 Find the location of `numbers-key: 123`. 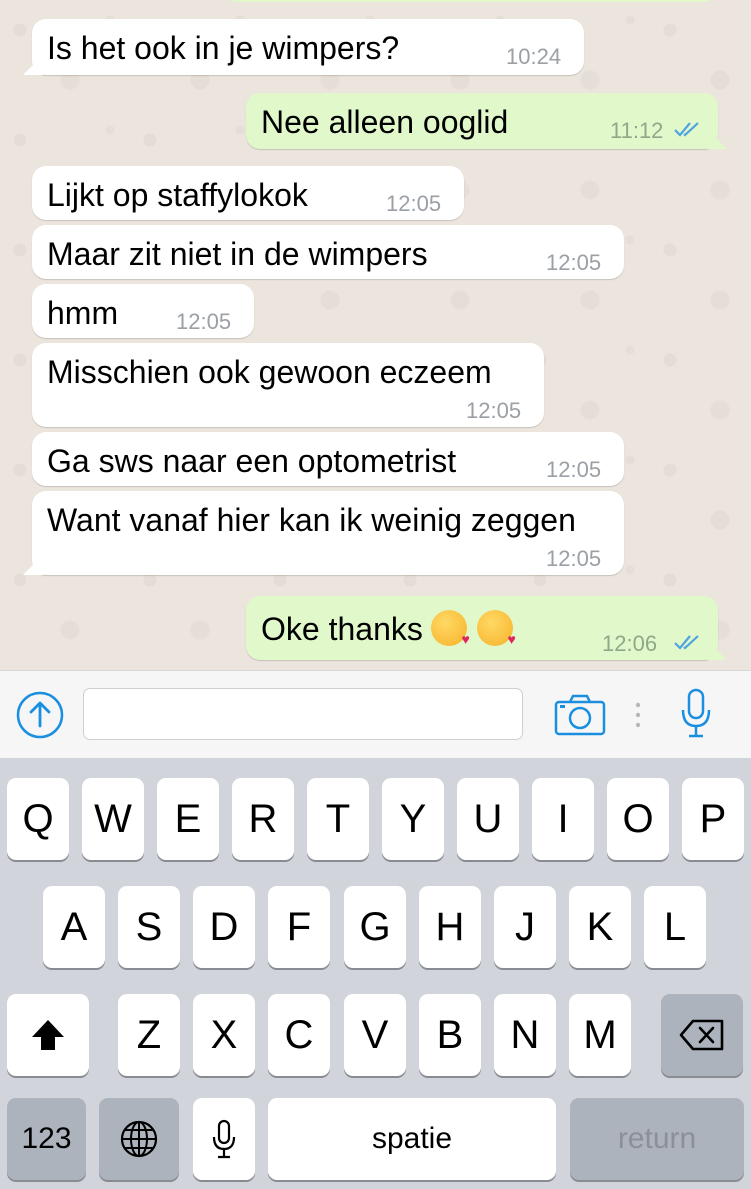

numbers-key: 123 is located at coordinates (46, 1139).